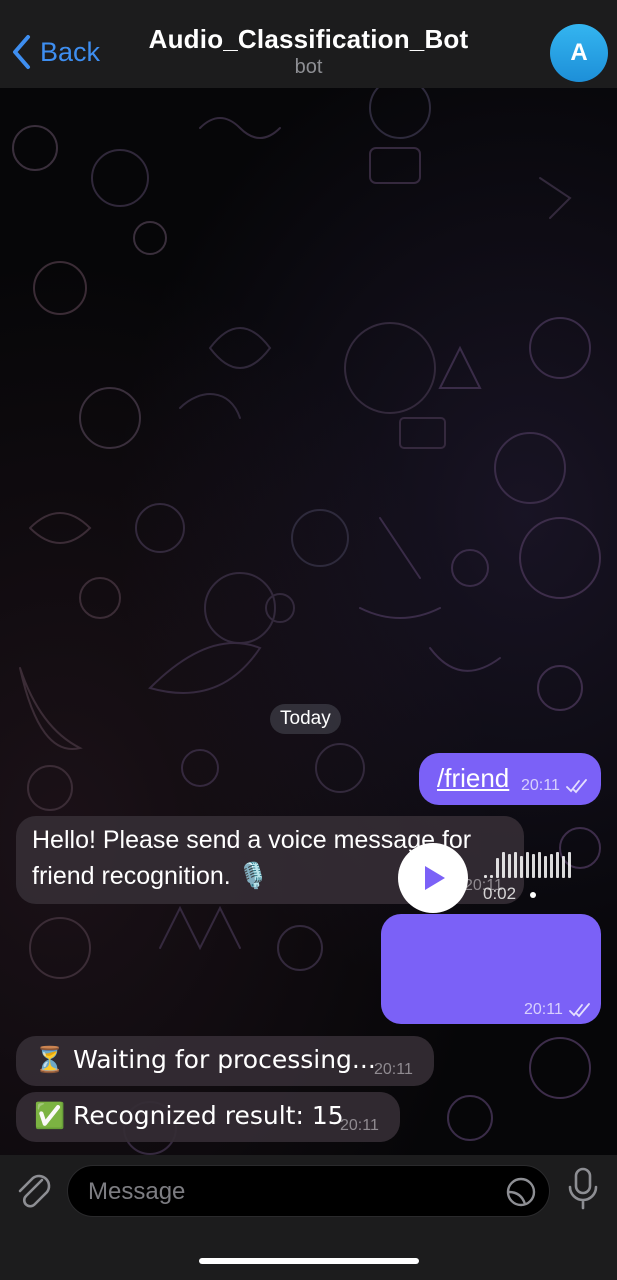 Image resolution: width=617 pixels, height=1280 pixels. I want to click on play-button, so click(433, 878).